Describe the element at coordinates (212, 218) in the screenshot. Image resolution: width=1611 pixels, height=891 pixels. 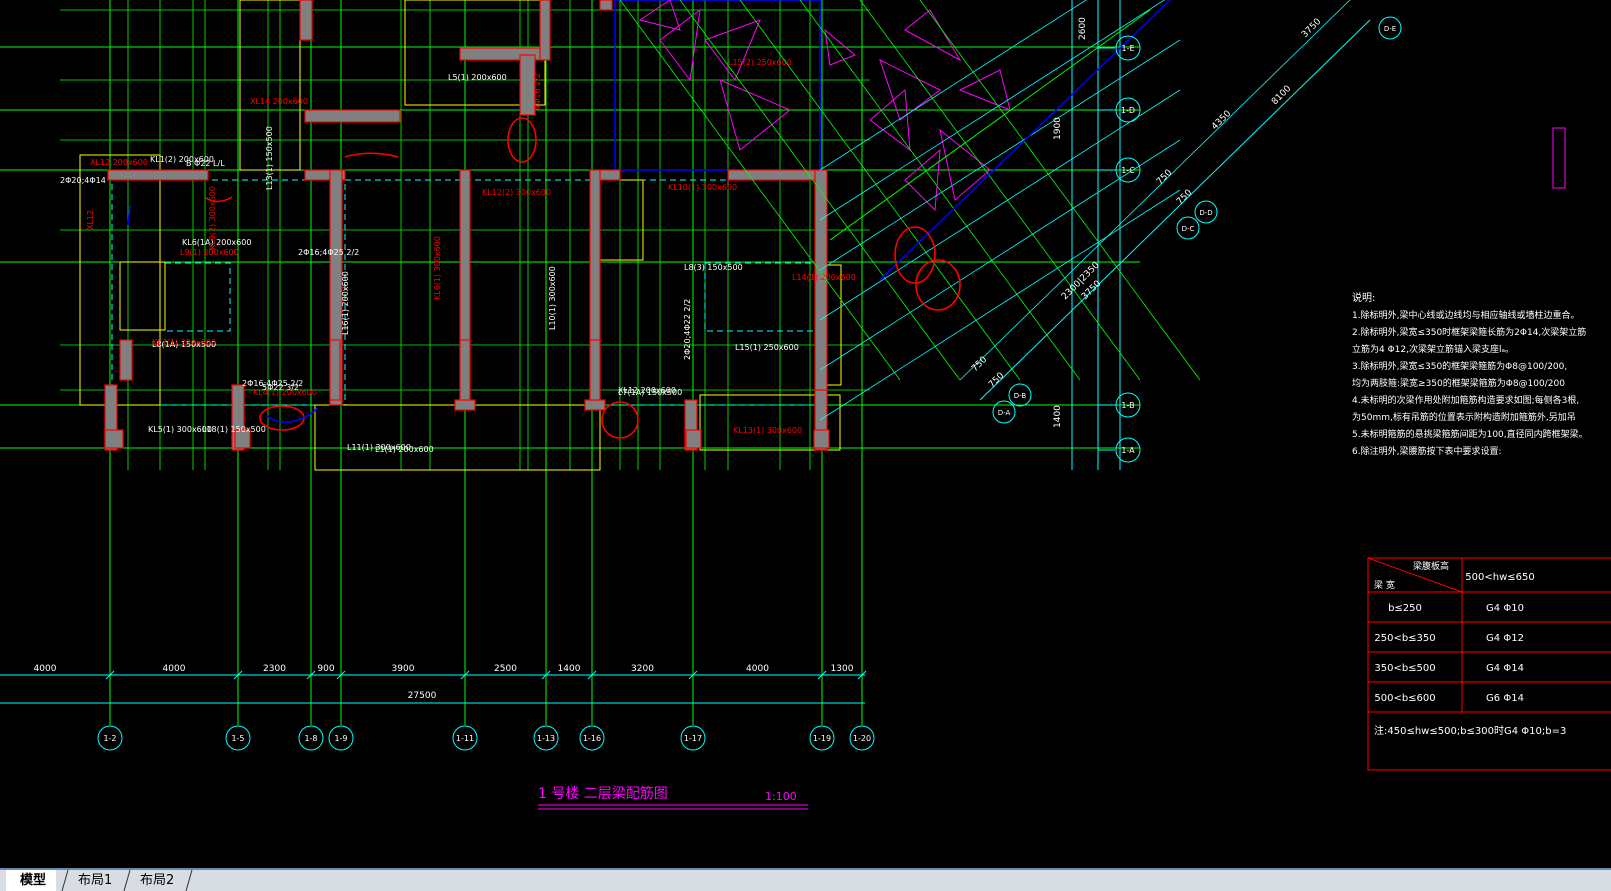
I see `beam-label: KL9(2) 300x600` at that location.